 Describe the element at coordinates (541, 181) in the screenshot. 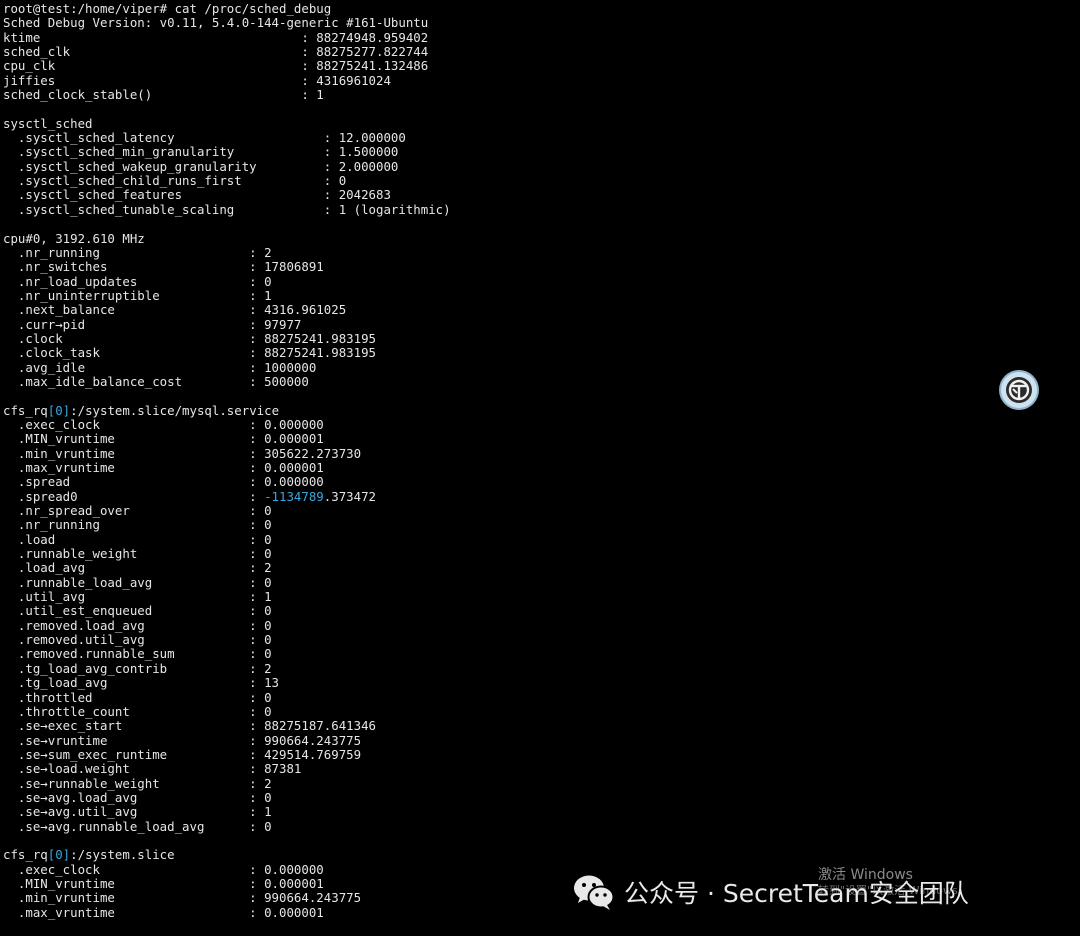

I see `terminal-line: .sysctl_sched_child_runs_first : 0` at that location.